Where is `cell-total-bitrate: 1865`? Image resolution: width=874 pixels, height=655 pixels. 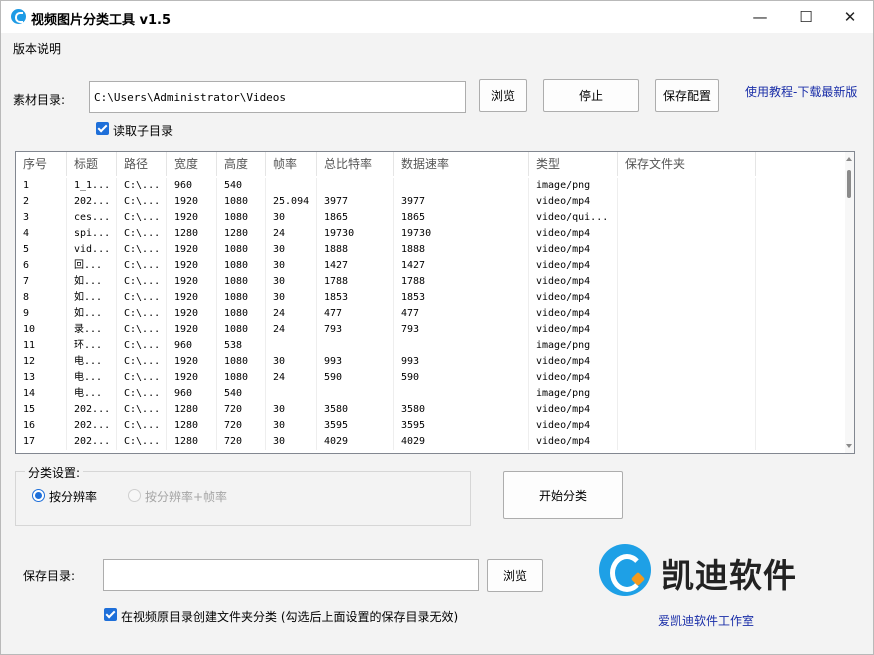 cell-total-bitrate: 1865 is located at coordinates (355, 218).